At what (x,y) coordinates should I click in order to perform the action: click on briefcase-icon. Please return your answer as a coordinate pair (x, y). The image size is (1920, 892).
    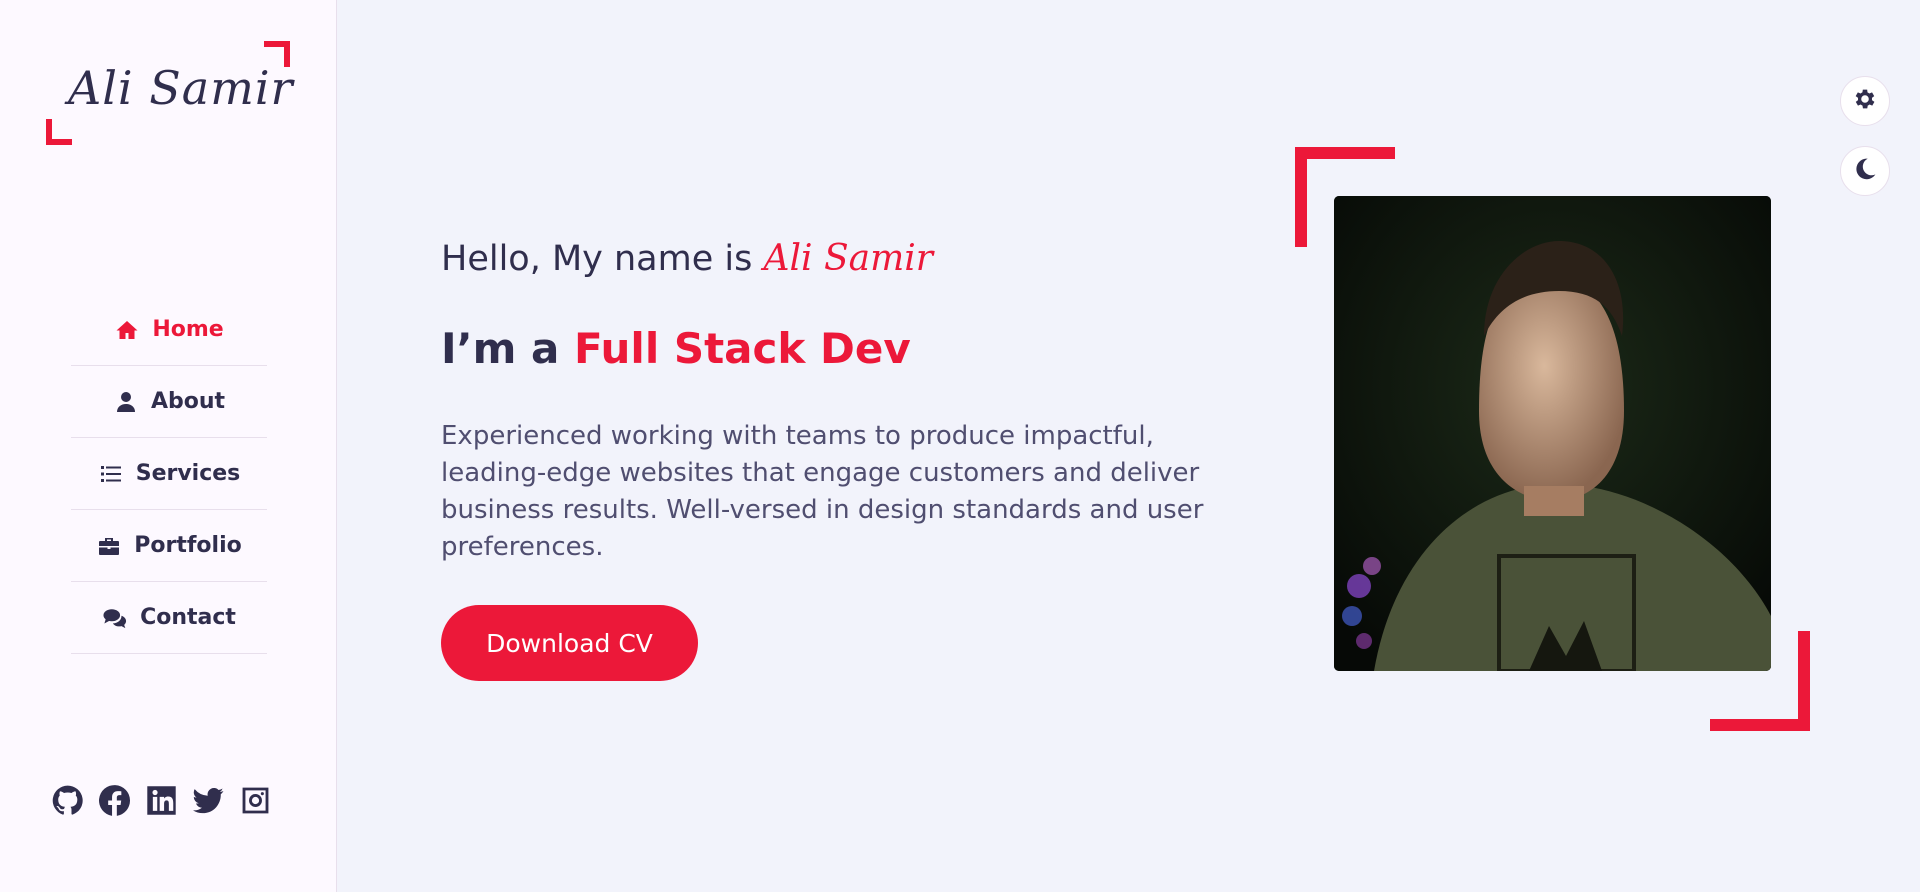
    Looking at the image, I should click on (109, 546).